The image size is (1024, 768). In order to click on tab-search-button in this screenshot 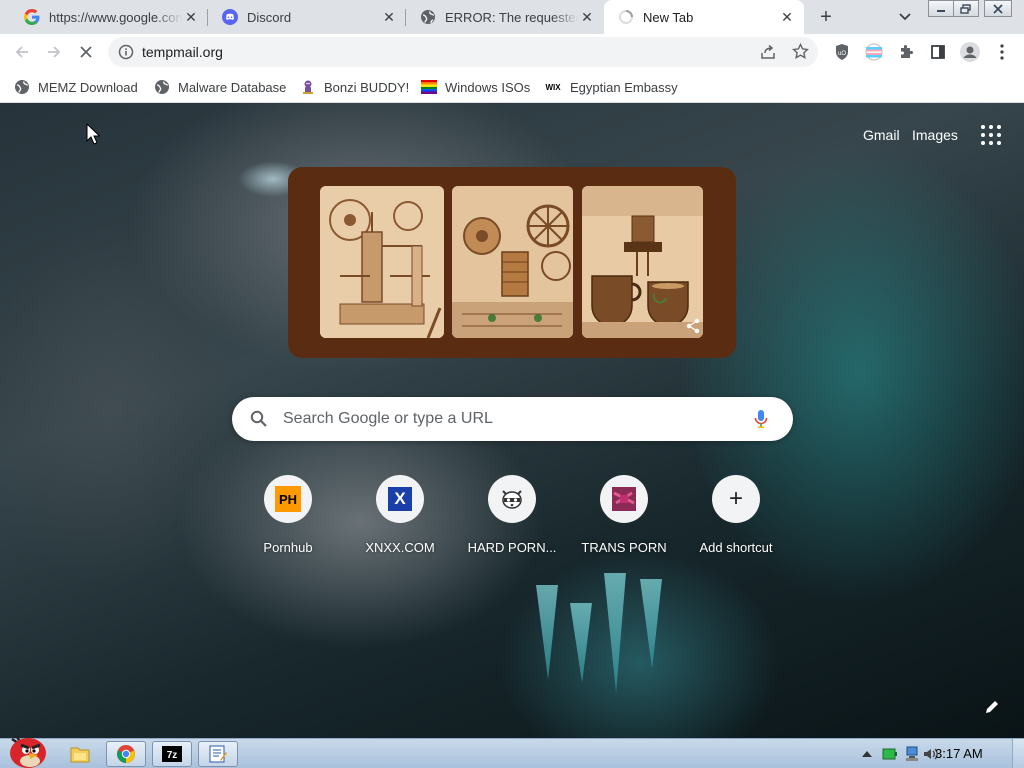, I will do `click(905, 17)`.